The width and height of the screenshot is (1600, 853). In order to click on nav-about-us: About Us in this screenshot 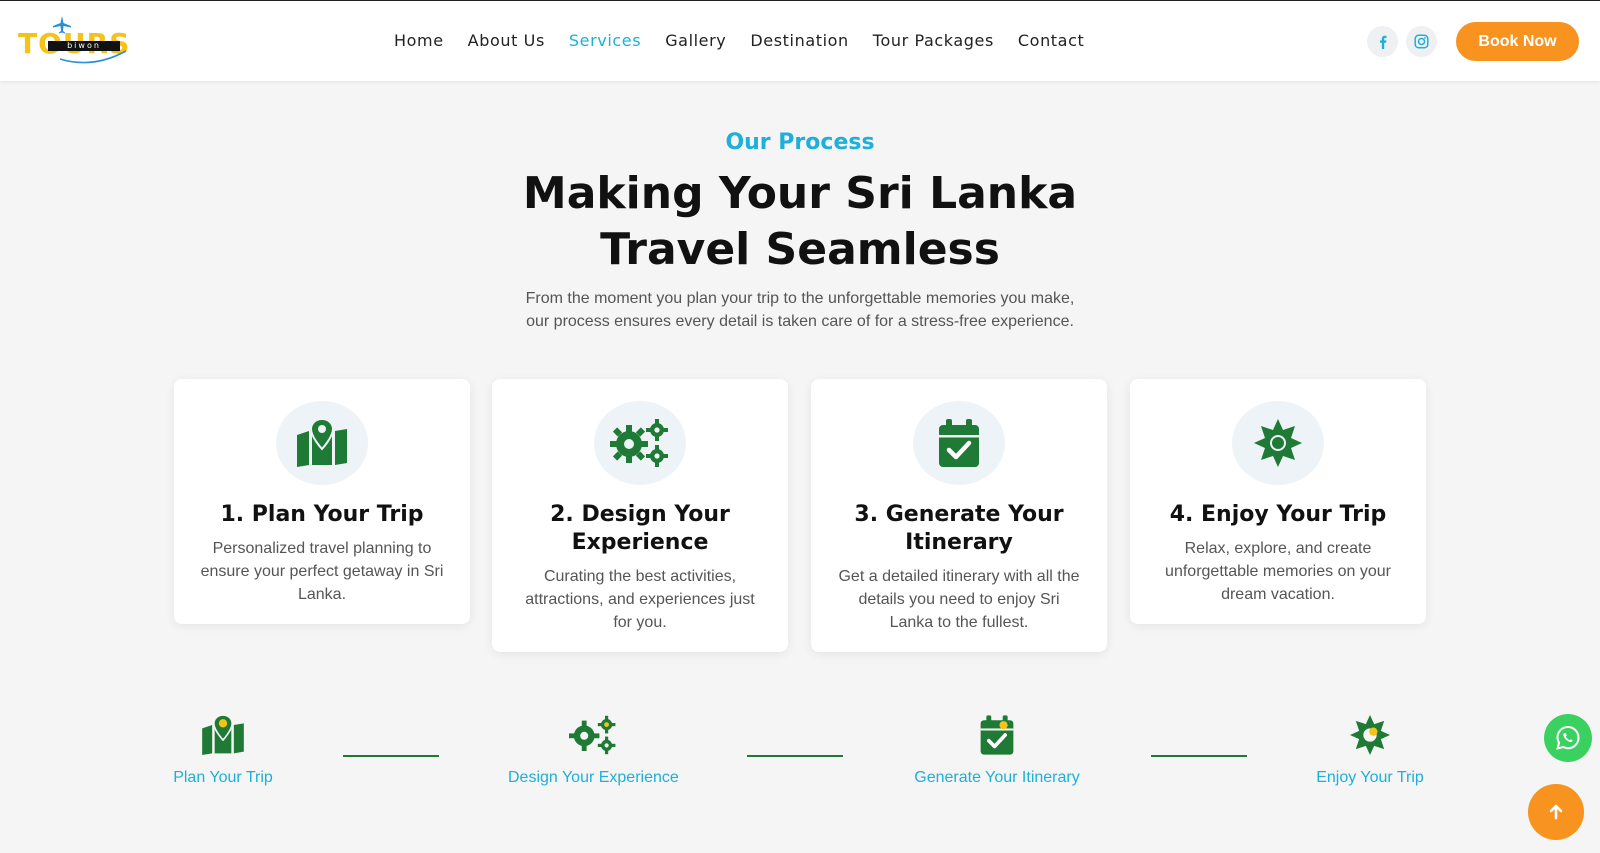, I will do `click(506, 40)`.